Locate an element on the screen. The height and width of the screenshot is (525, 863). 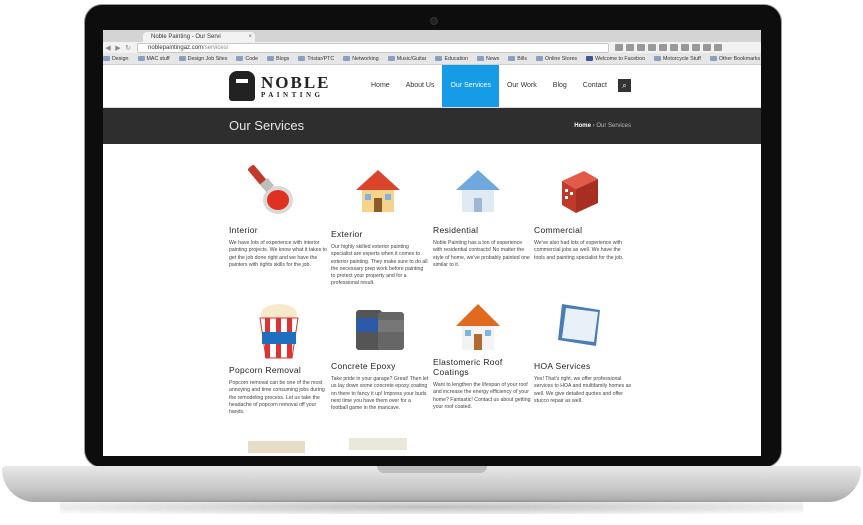
address-bar: noblepaintingaz.com/services/ is located at coordinates (373, 47).